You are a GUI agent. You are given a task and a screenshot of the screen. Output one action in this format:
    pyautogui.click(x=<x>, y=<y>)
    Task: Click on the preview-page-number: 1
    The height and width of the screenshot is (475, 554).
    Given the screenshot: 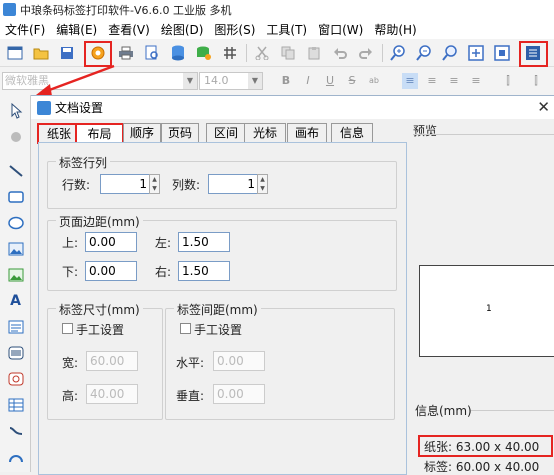 What is the action you would take?
    pyautogui.click(x=489, y=309)
    